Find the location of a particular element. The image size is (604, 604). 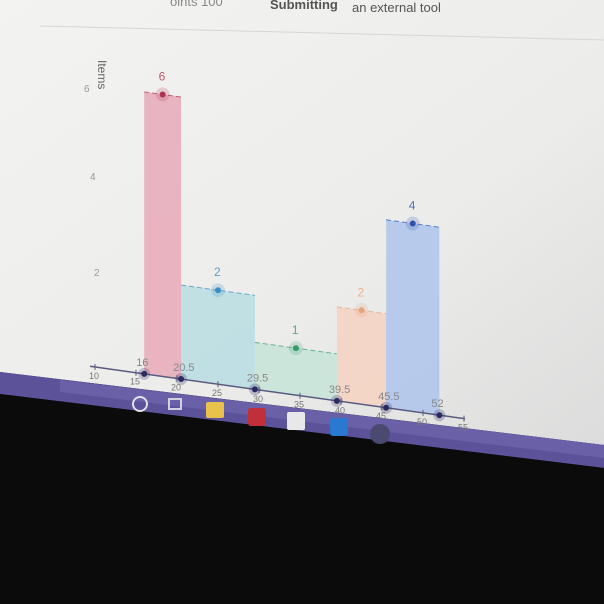

x-tick-label: 50 is located at coordinates (422, 422).